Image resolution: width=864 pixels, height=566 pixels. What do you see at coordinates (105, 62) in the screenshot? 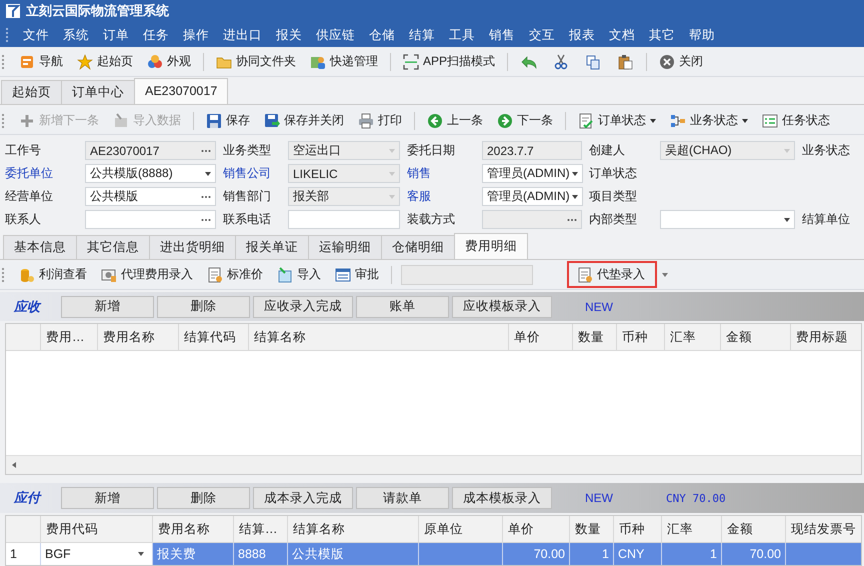
I see `toolbar-button: 起始页` at bounding box center [105, 62].